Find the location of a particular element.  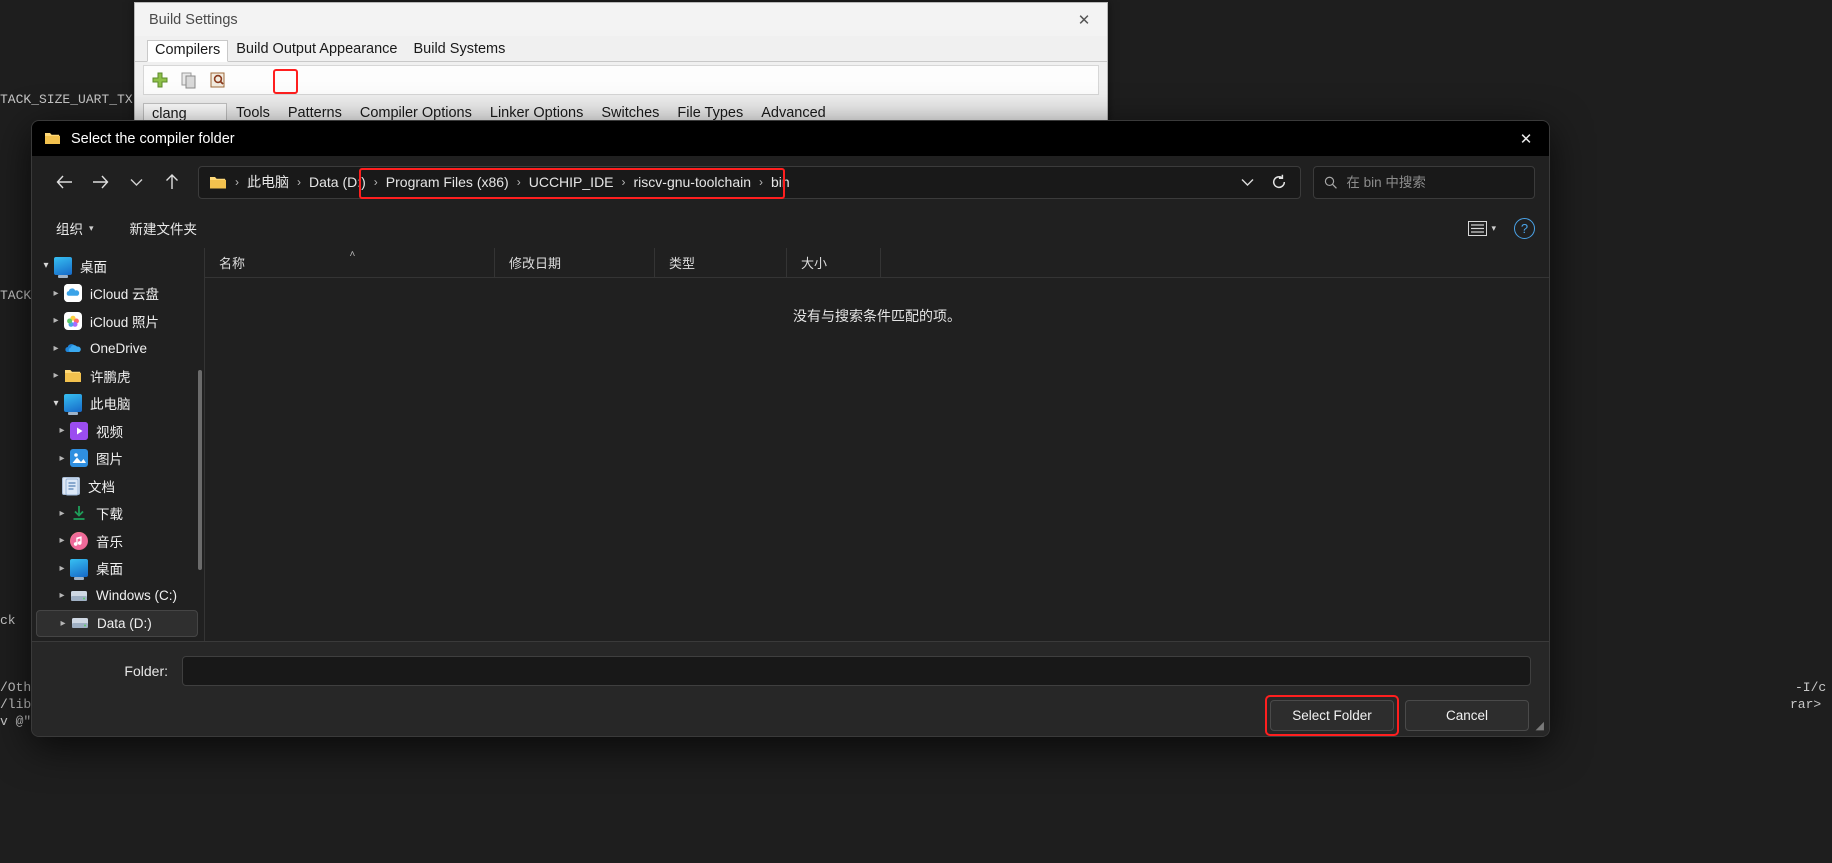

column-header-size: 大小 is located at coordinates (834, 262).